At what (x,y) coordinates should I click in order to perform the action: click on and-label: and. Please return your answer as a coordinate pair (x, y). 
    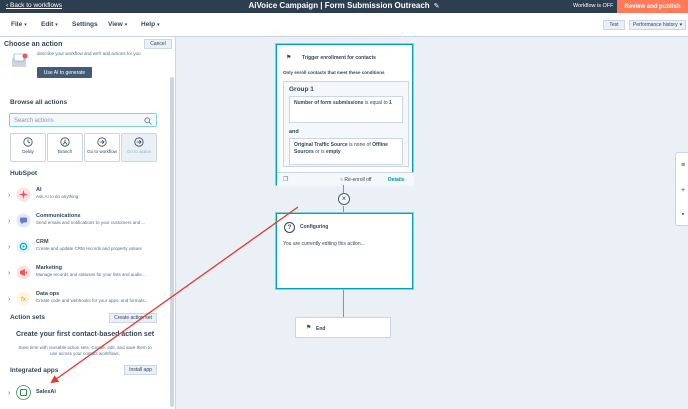
    Looking at the image, I should click on (294, 132).